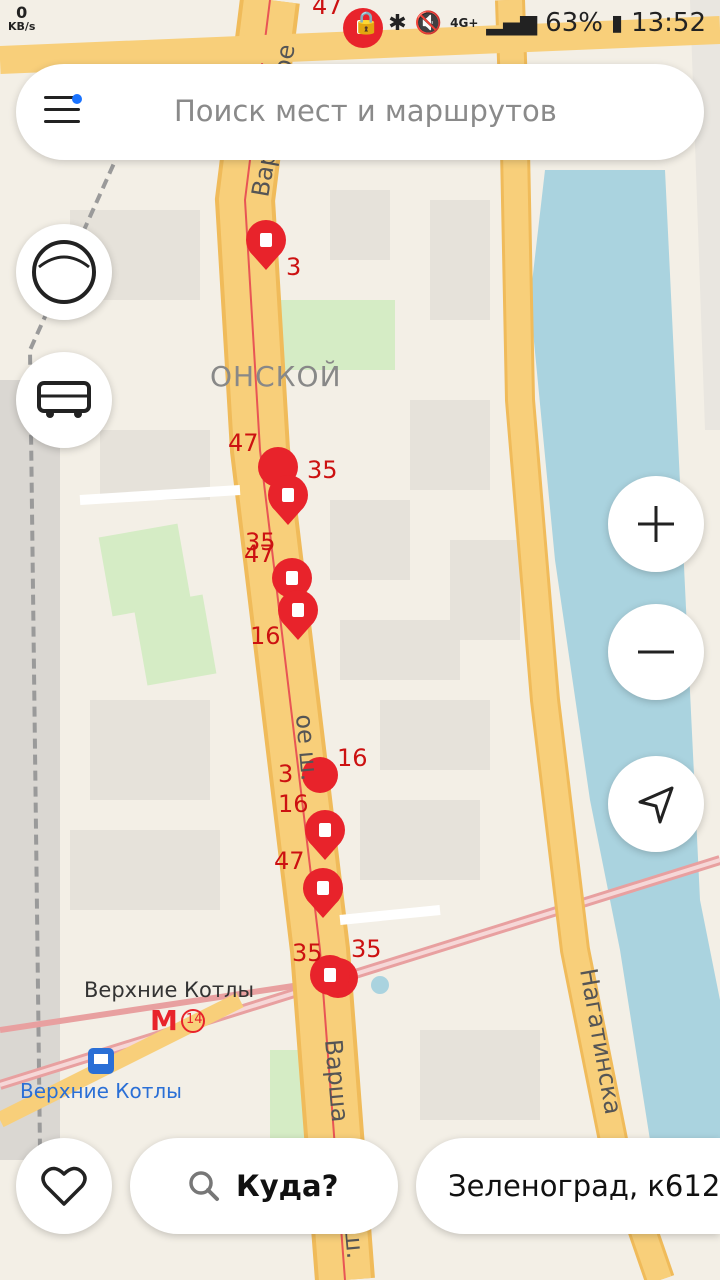  What do you see at coordinates (204, 1186) in the screenshot?
I see `search-icon` at bounding box center [204, 1186].